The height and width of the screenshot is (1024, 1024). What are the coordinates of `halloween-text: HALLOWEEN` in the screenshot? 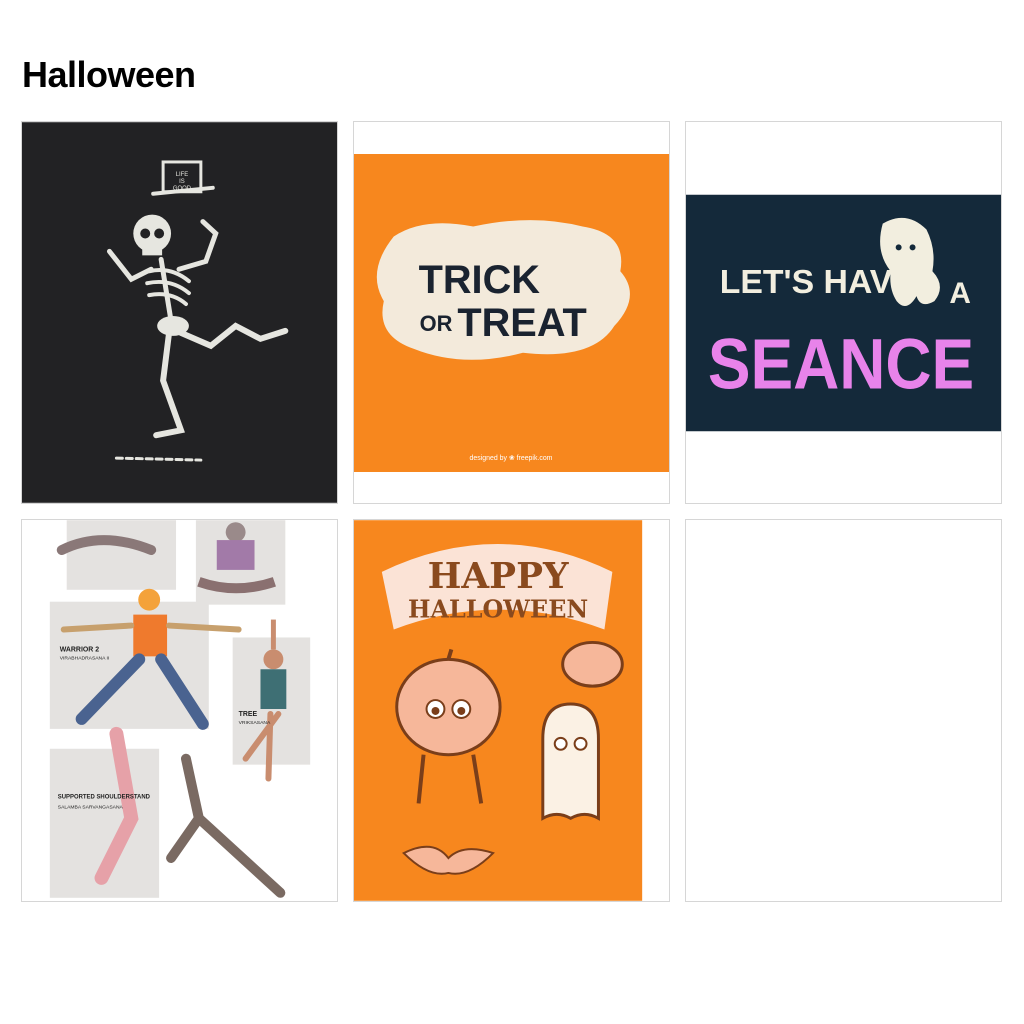 It's located at (498, 610).